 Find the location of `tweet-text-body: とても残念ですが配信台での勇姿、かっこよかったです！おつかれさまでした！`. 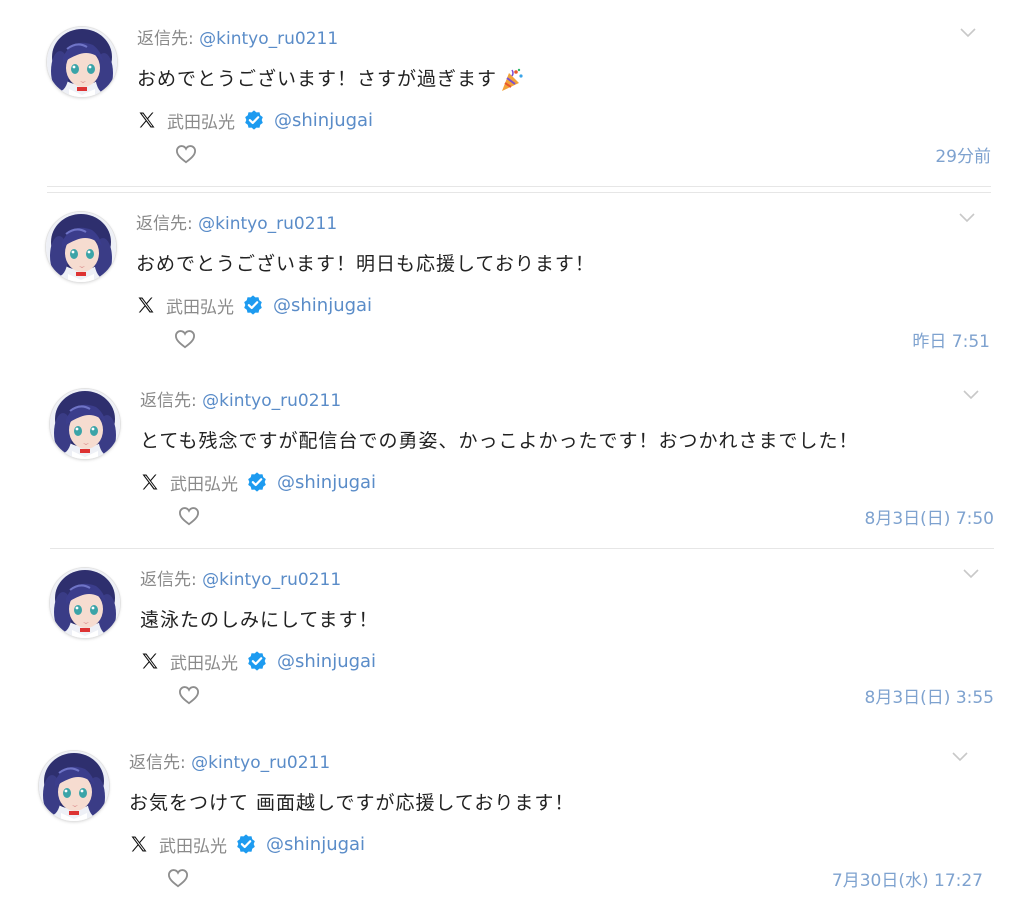

tweet-text-body: とても残念ですが配信台での勇姿、かっこよかったです！おつかれさまでした！ is located at coordinates (499, 441).